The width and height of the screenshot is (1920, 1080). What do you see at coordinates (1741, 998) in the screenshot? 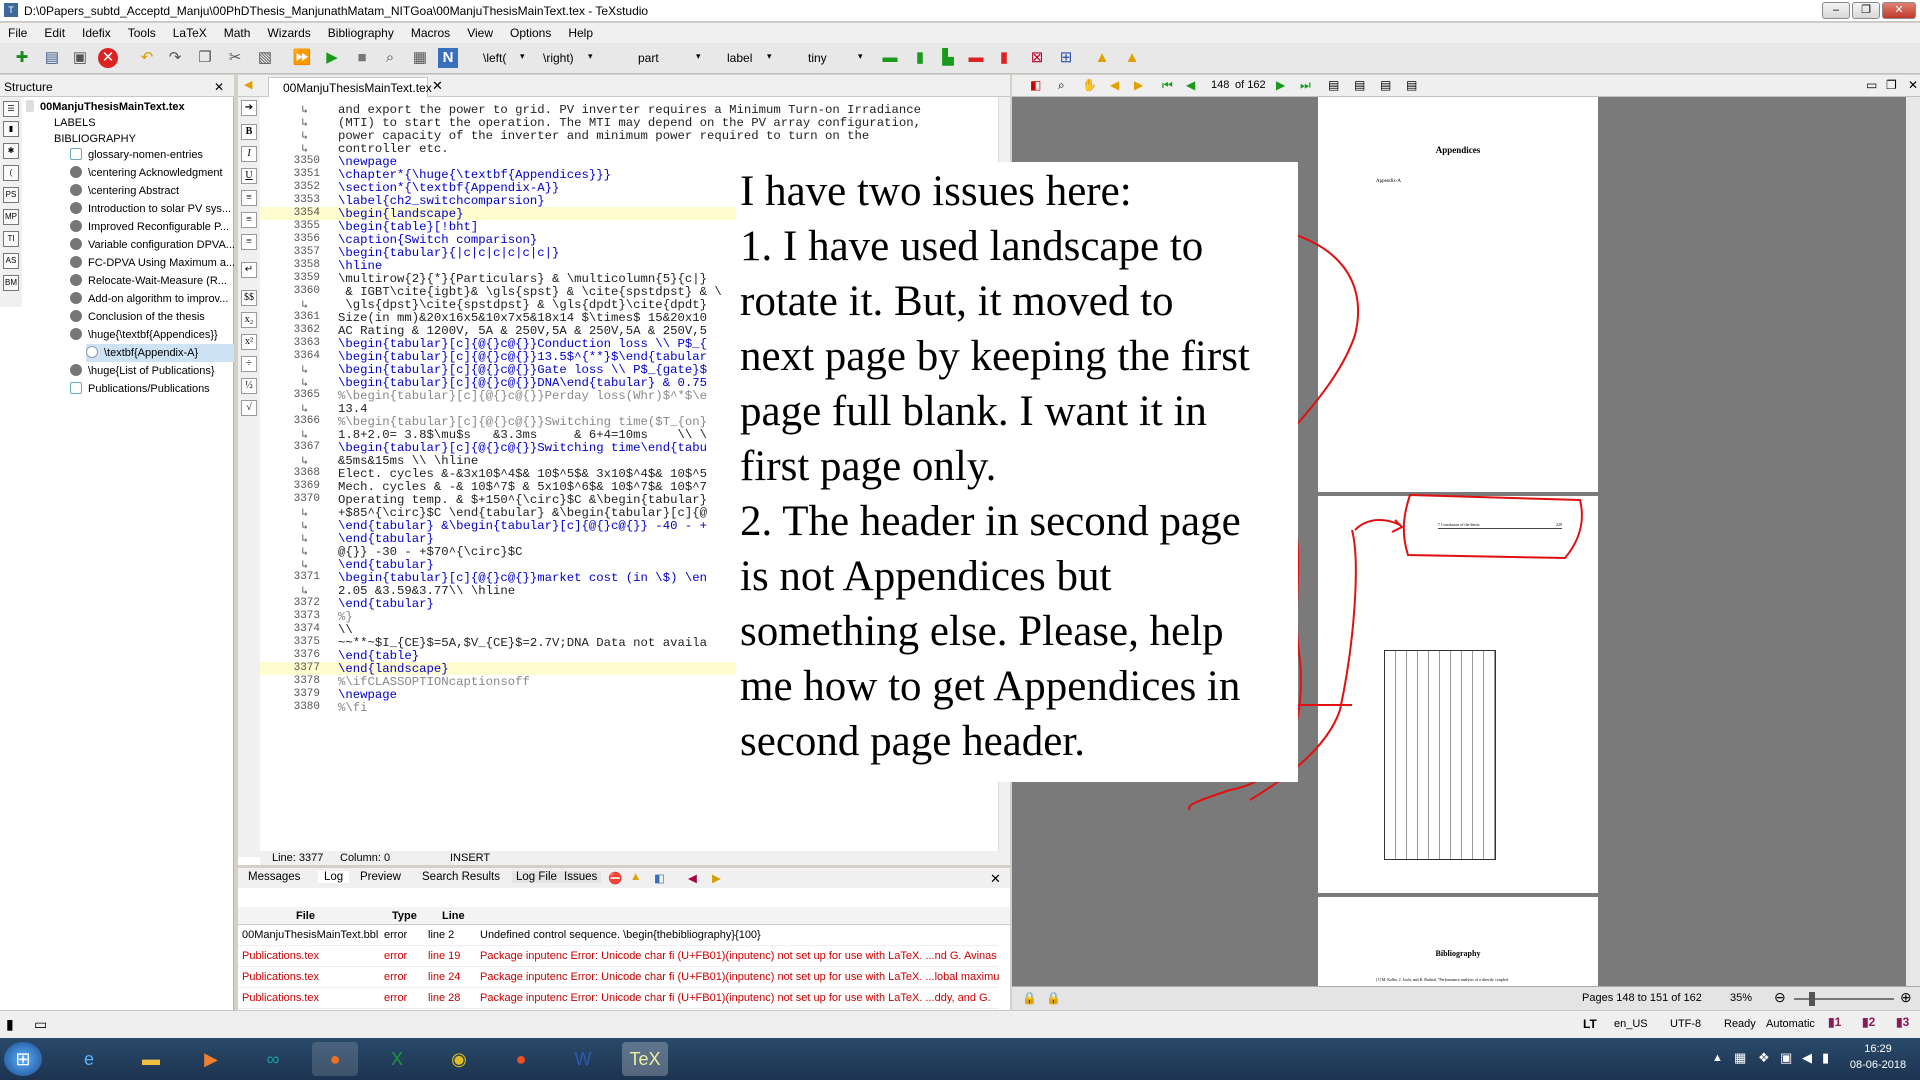
I see `pdf-zoom-level: 35%` at bounding box center [1741, 998].